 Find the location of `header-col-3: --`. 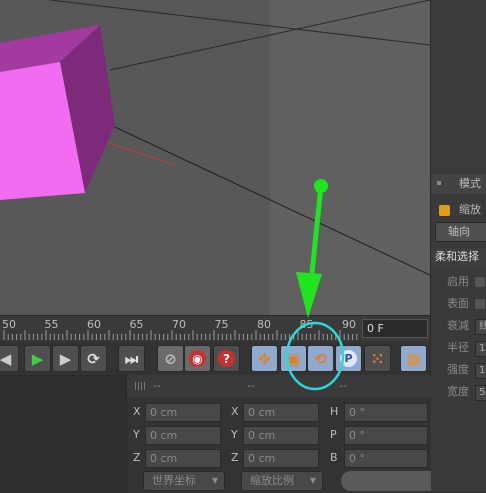

header-col-3: -- is located at coordinates (343, 385).